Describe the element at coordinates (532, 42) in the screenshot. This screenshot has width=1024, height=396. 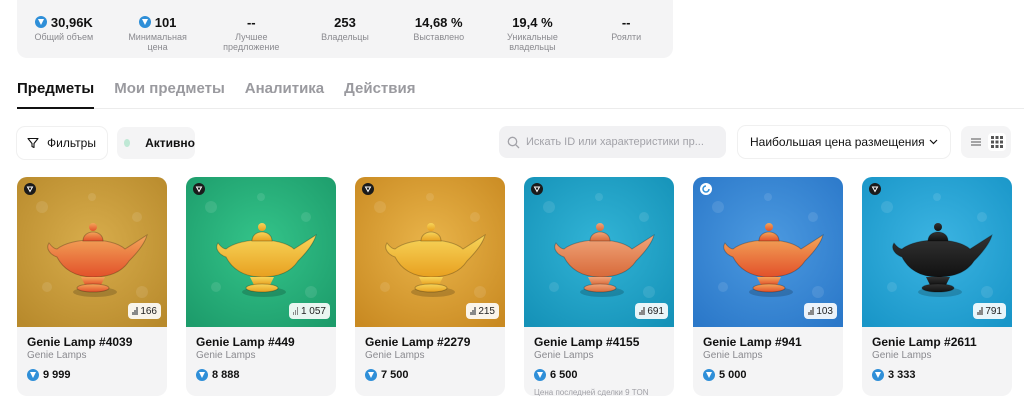
I see `stat-label: Уникальные владельцы` at that location.